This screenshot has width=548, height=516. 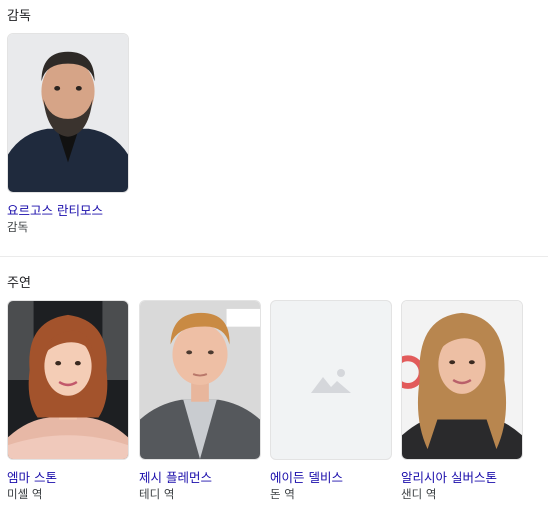 I want to click on person-card-director: 요르고스 란티모스 감독, so click(x=68, y=133).